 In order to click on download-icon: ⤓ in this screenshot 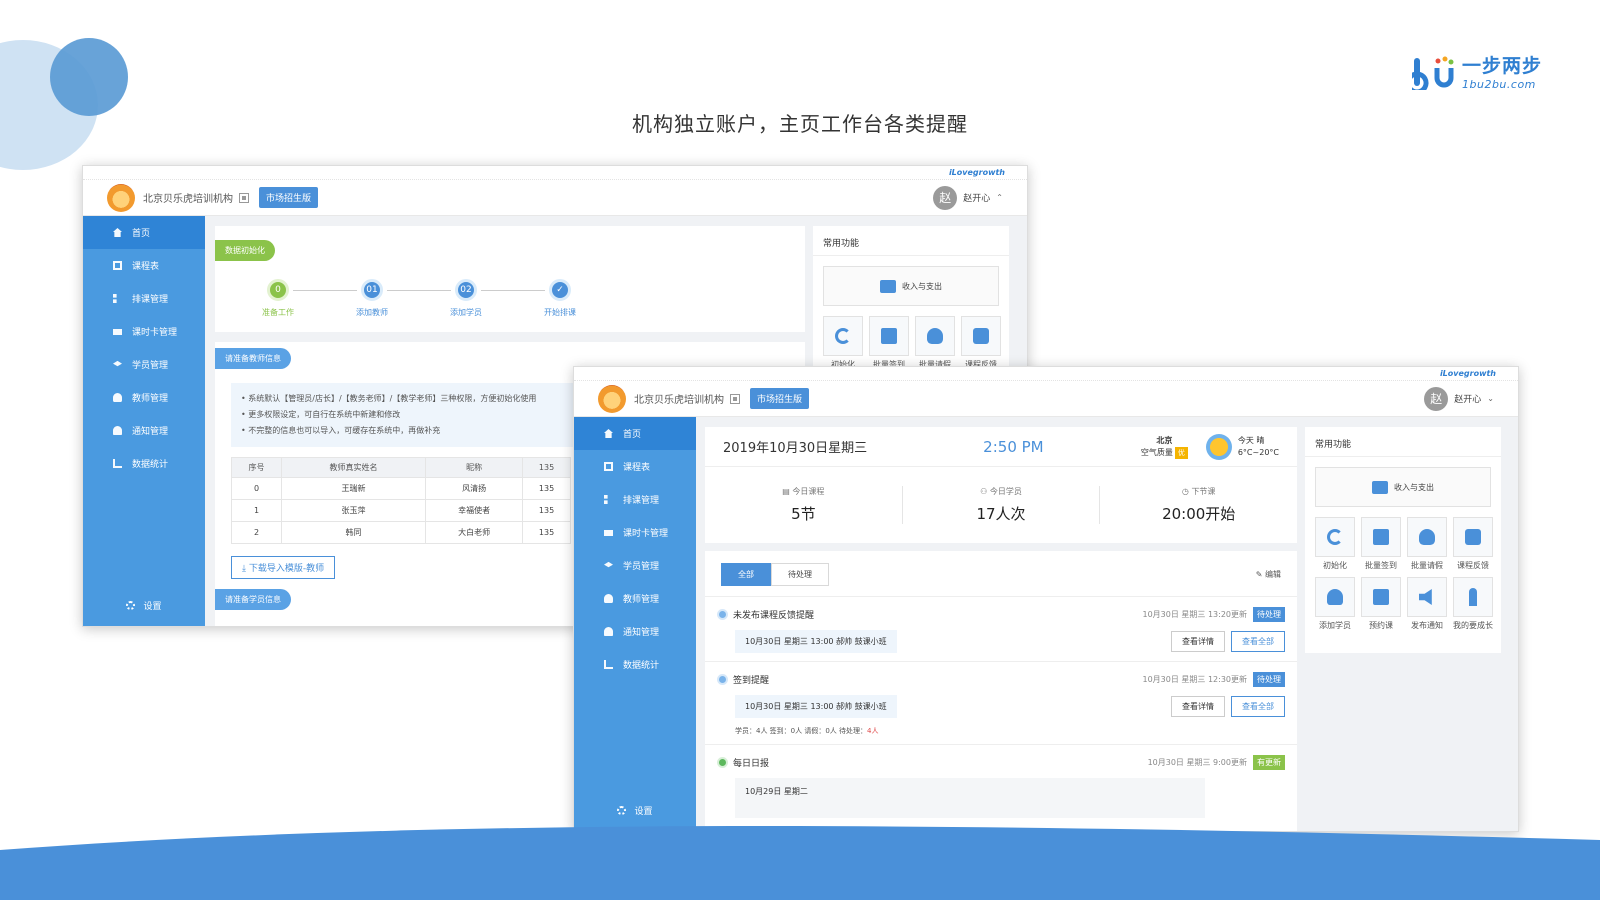, I will do `click(245, 569)`.